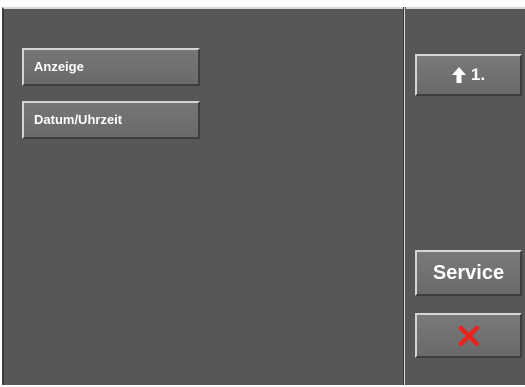 The height and width of the screenshot is (387, 525). Describe the element at coordinates (59, 66) in the screenshot. I see `menu-button-label: Anzeige` at that location.